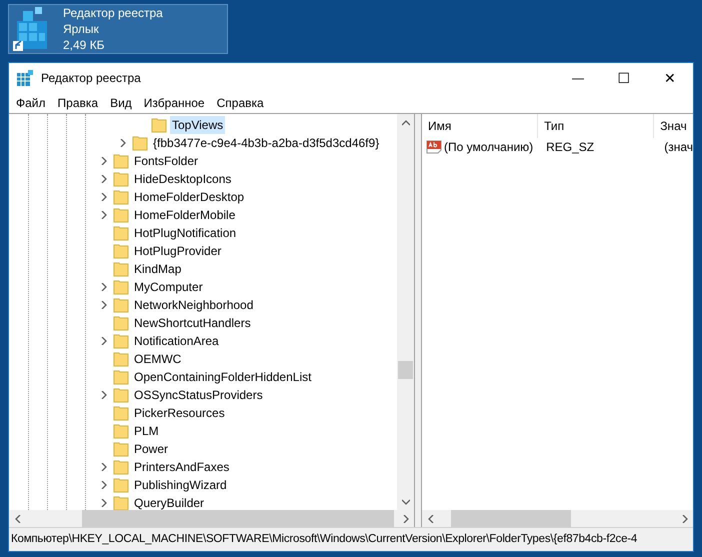 Image resolution: width=702 pixels, height=557 pixels. Describe the element at coordinates (185, 215) in the screenshot. I see `tree-item: HomeFolderMobile` at that location.